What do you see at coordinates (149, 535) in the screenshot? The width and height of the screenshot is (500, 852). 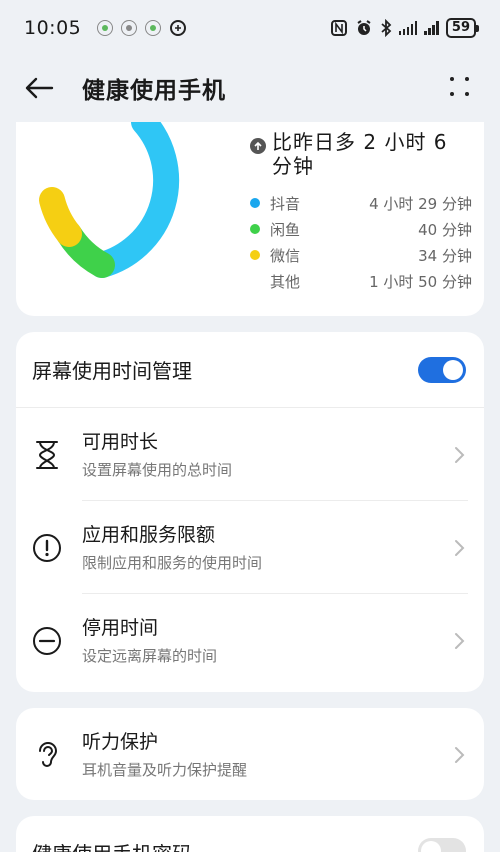 I see `row-title: 应用和服务限额` at bounding box center [149, 535].